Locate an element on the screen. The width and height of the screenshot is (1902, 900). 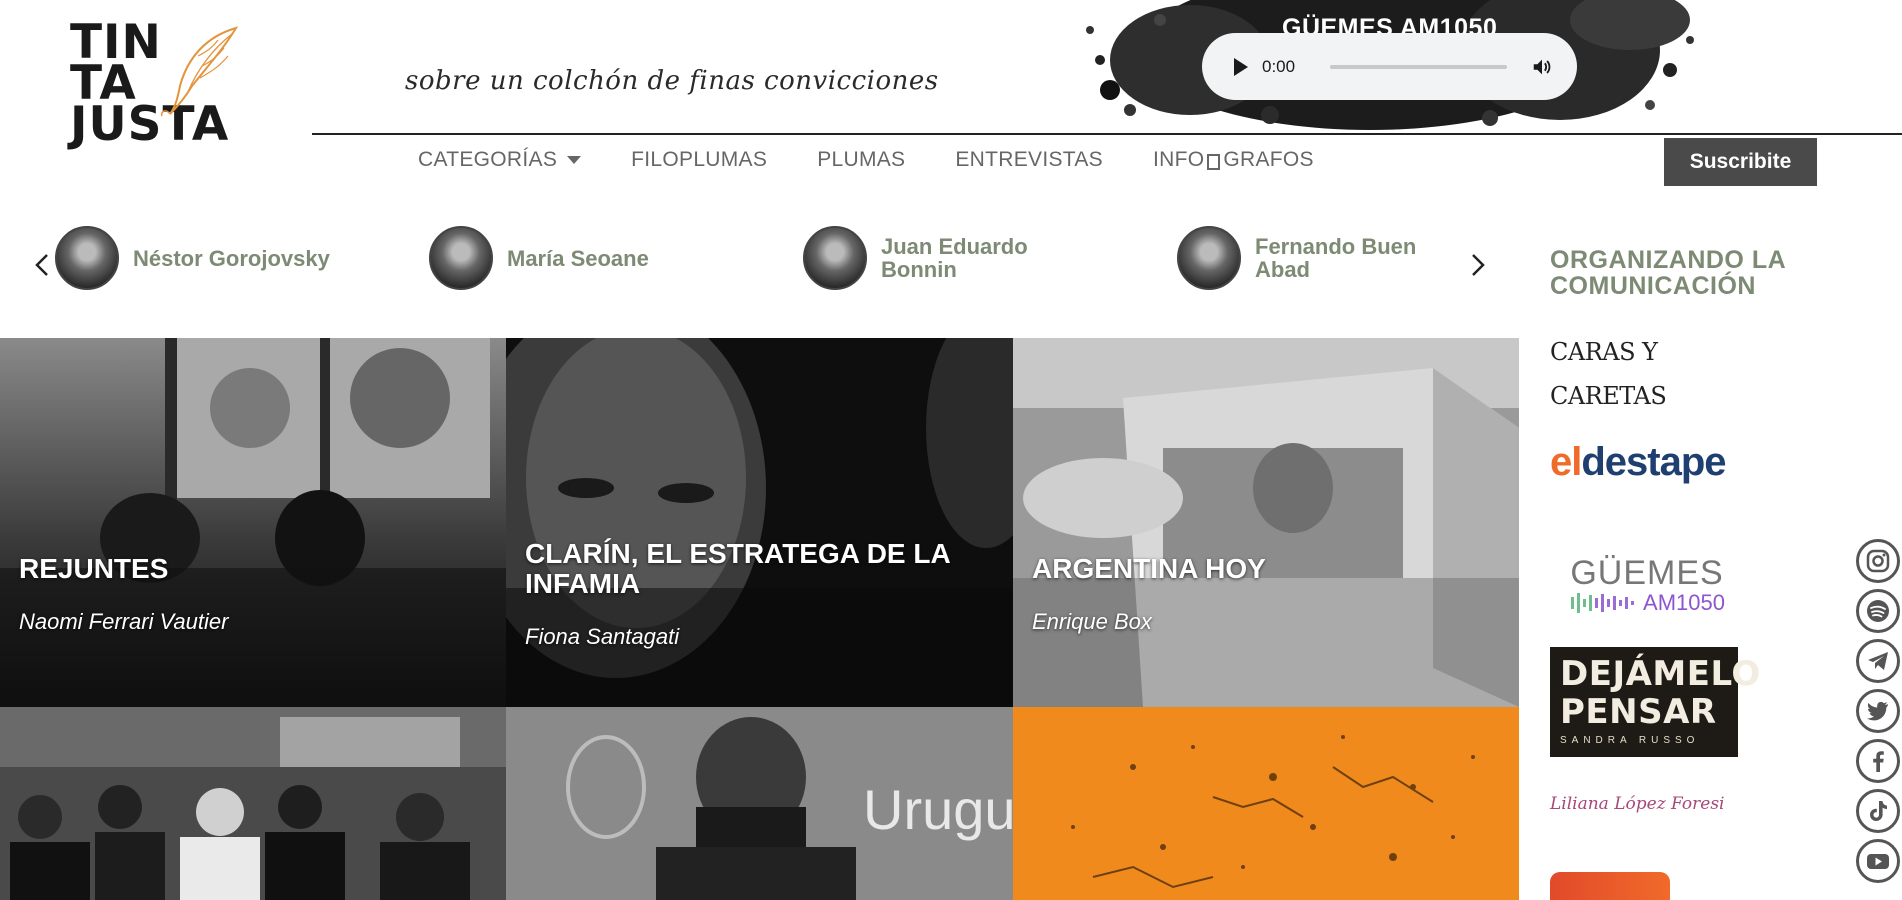
site-logo: TIN TA JUSTA is located at coordinates (160, 93).